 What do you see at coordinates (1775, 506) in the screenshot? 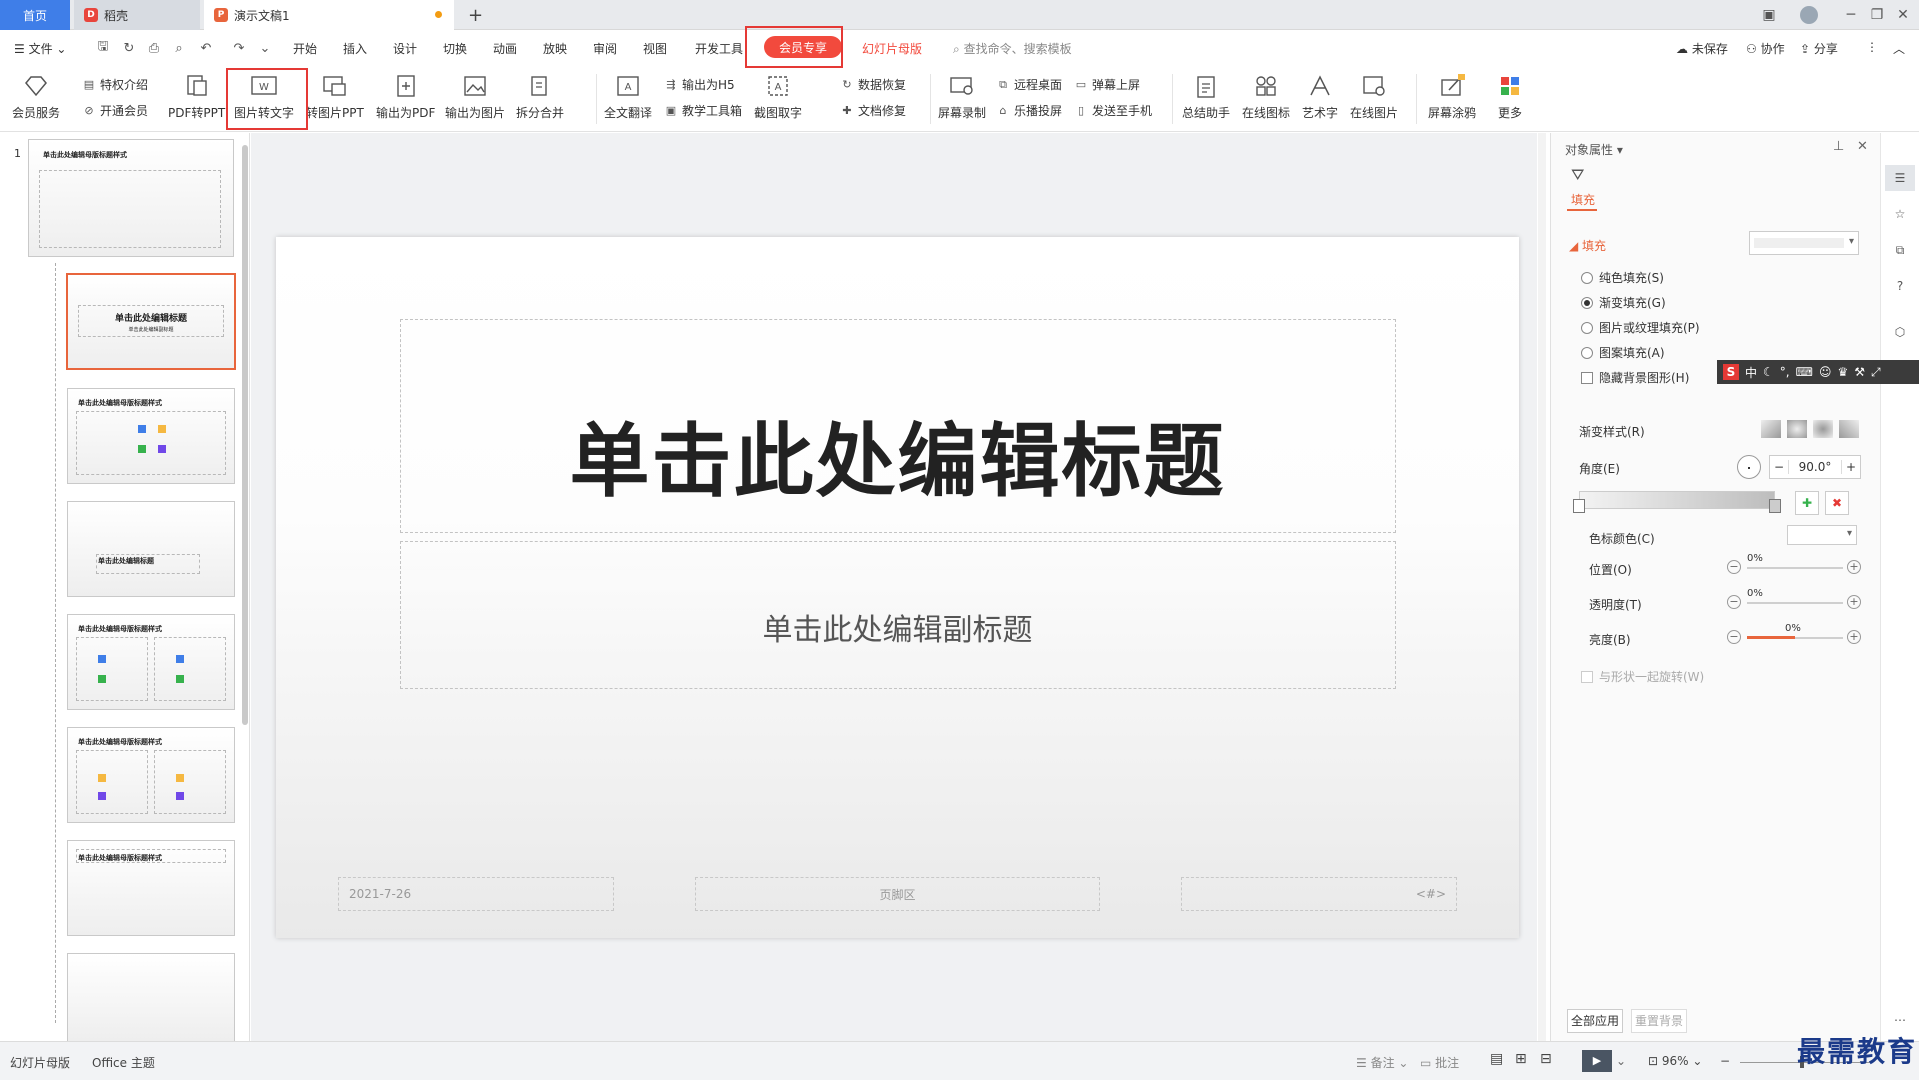
I see `gradient-stop-end` at bounding box center [1775, 506].